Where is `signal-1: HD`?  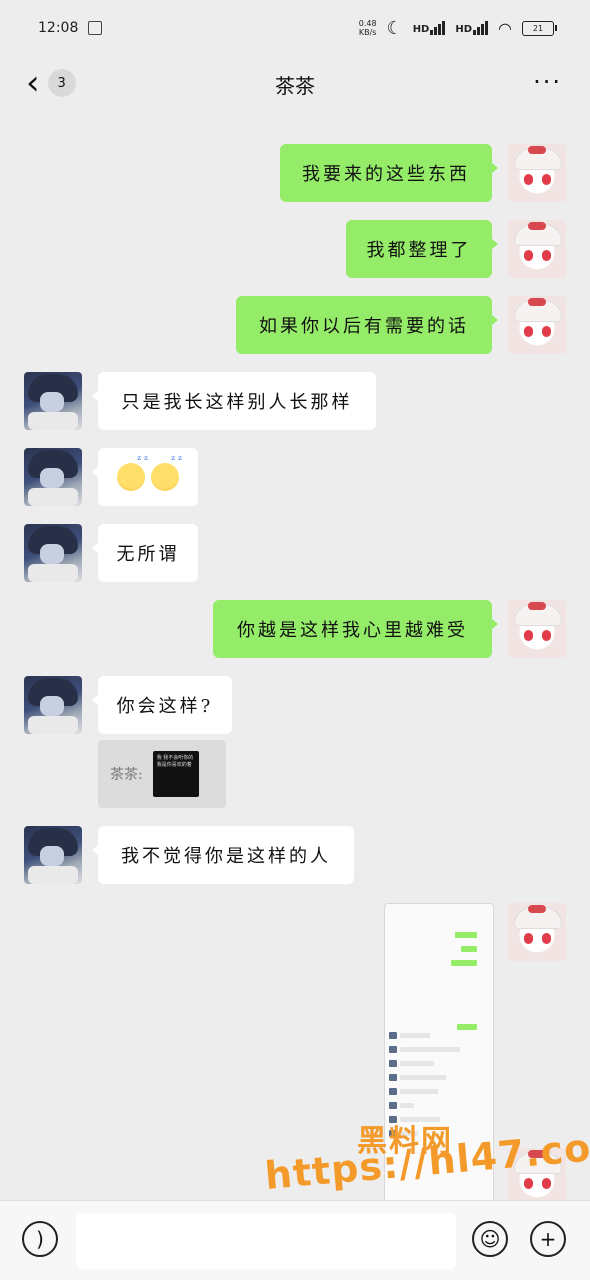
signal-1: HD is located at coordinates (429, 28).